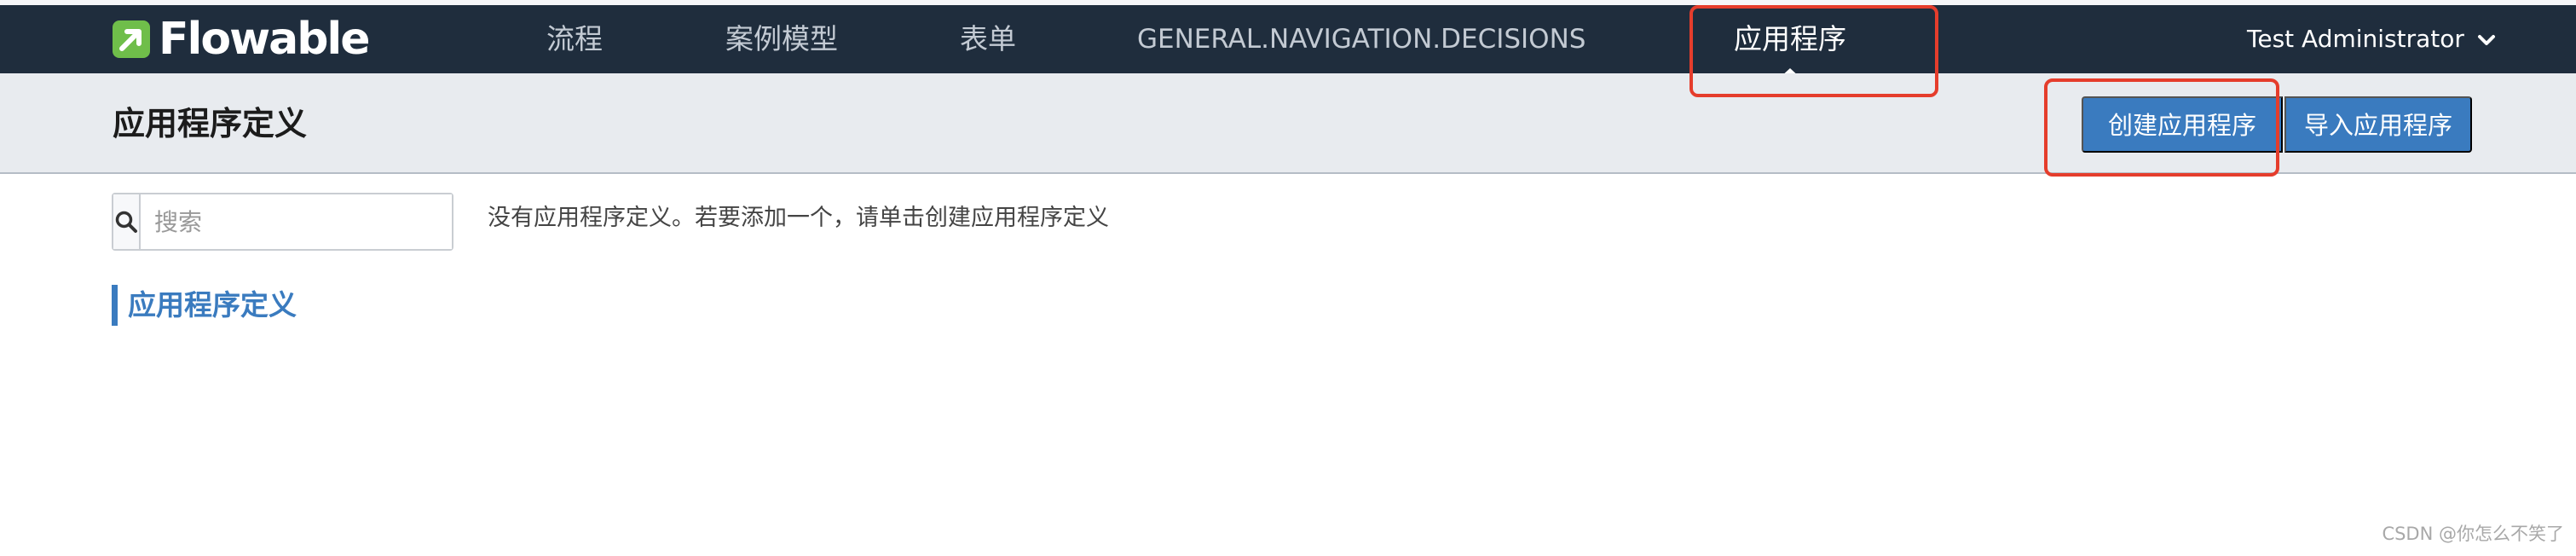 The width and height of the screenshot is (2576, 556). I want to click on empty-state-message: 没有应用程序定义。若要添加一个，请单击创建应用程序定义, so click(798, 218).